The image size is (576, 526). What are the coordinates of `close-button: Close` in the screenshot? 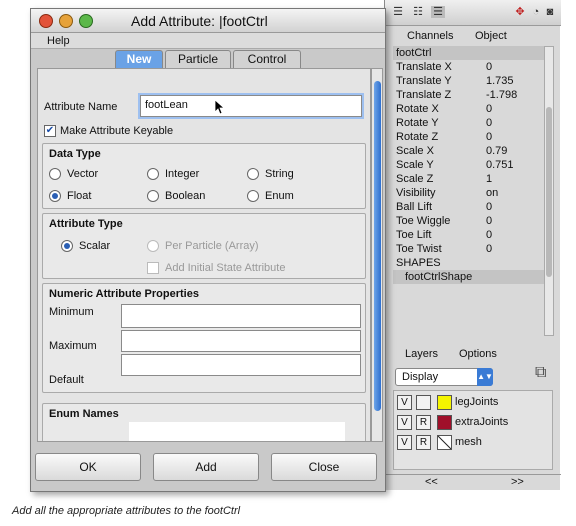 It's located at (324, 467).